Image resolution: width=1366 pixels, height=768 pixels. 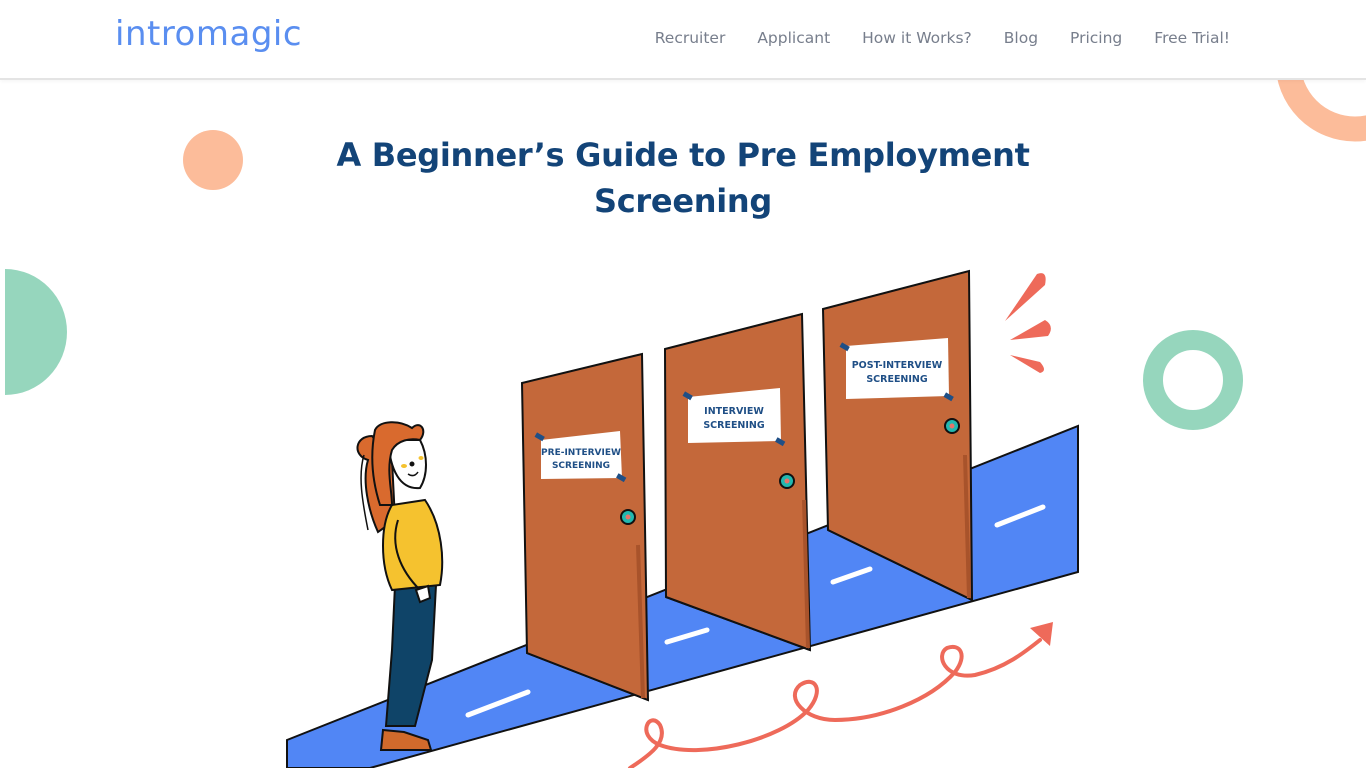 I want to click on nav-link-recruiter: Recruiter, so click(x=690, y=38).